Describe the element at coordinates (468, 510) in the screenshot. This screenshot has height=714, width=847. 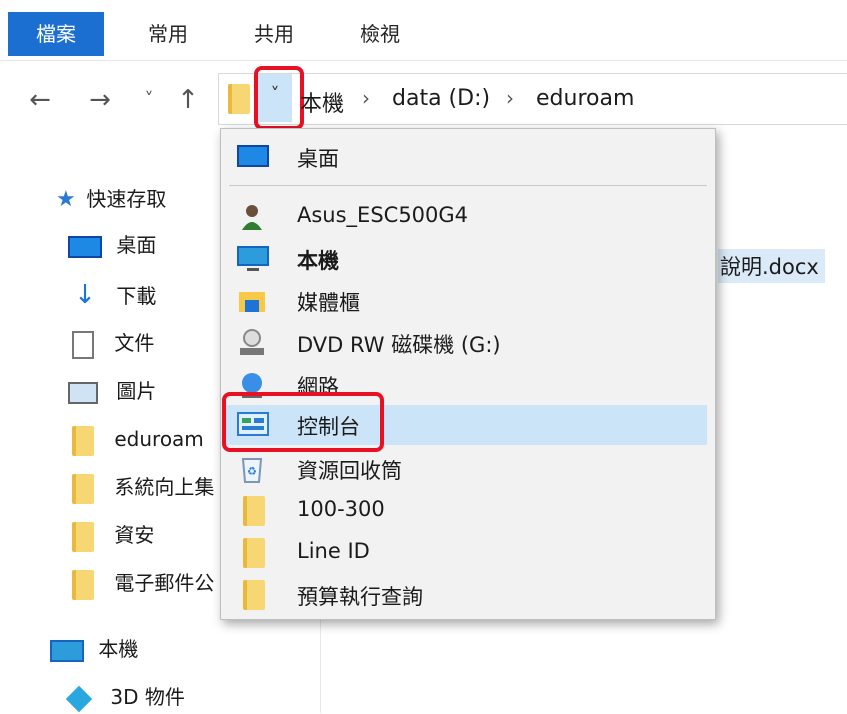
I see `menu-item-folder-100-300: 100-300` at that location.